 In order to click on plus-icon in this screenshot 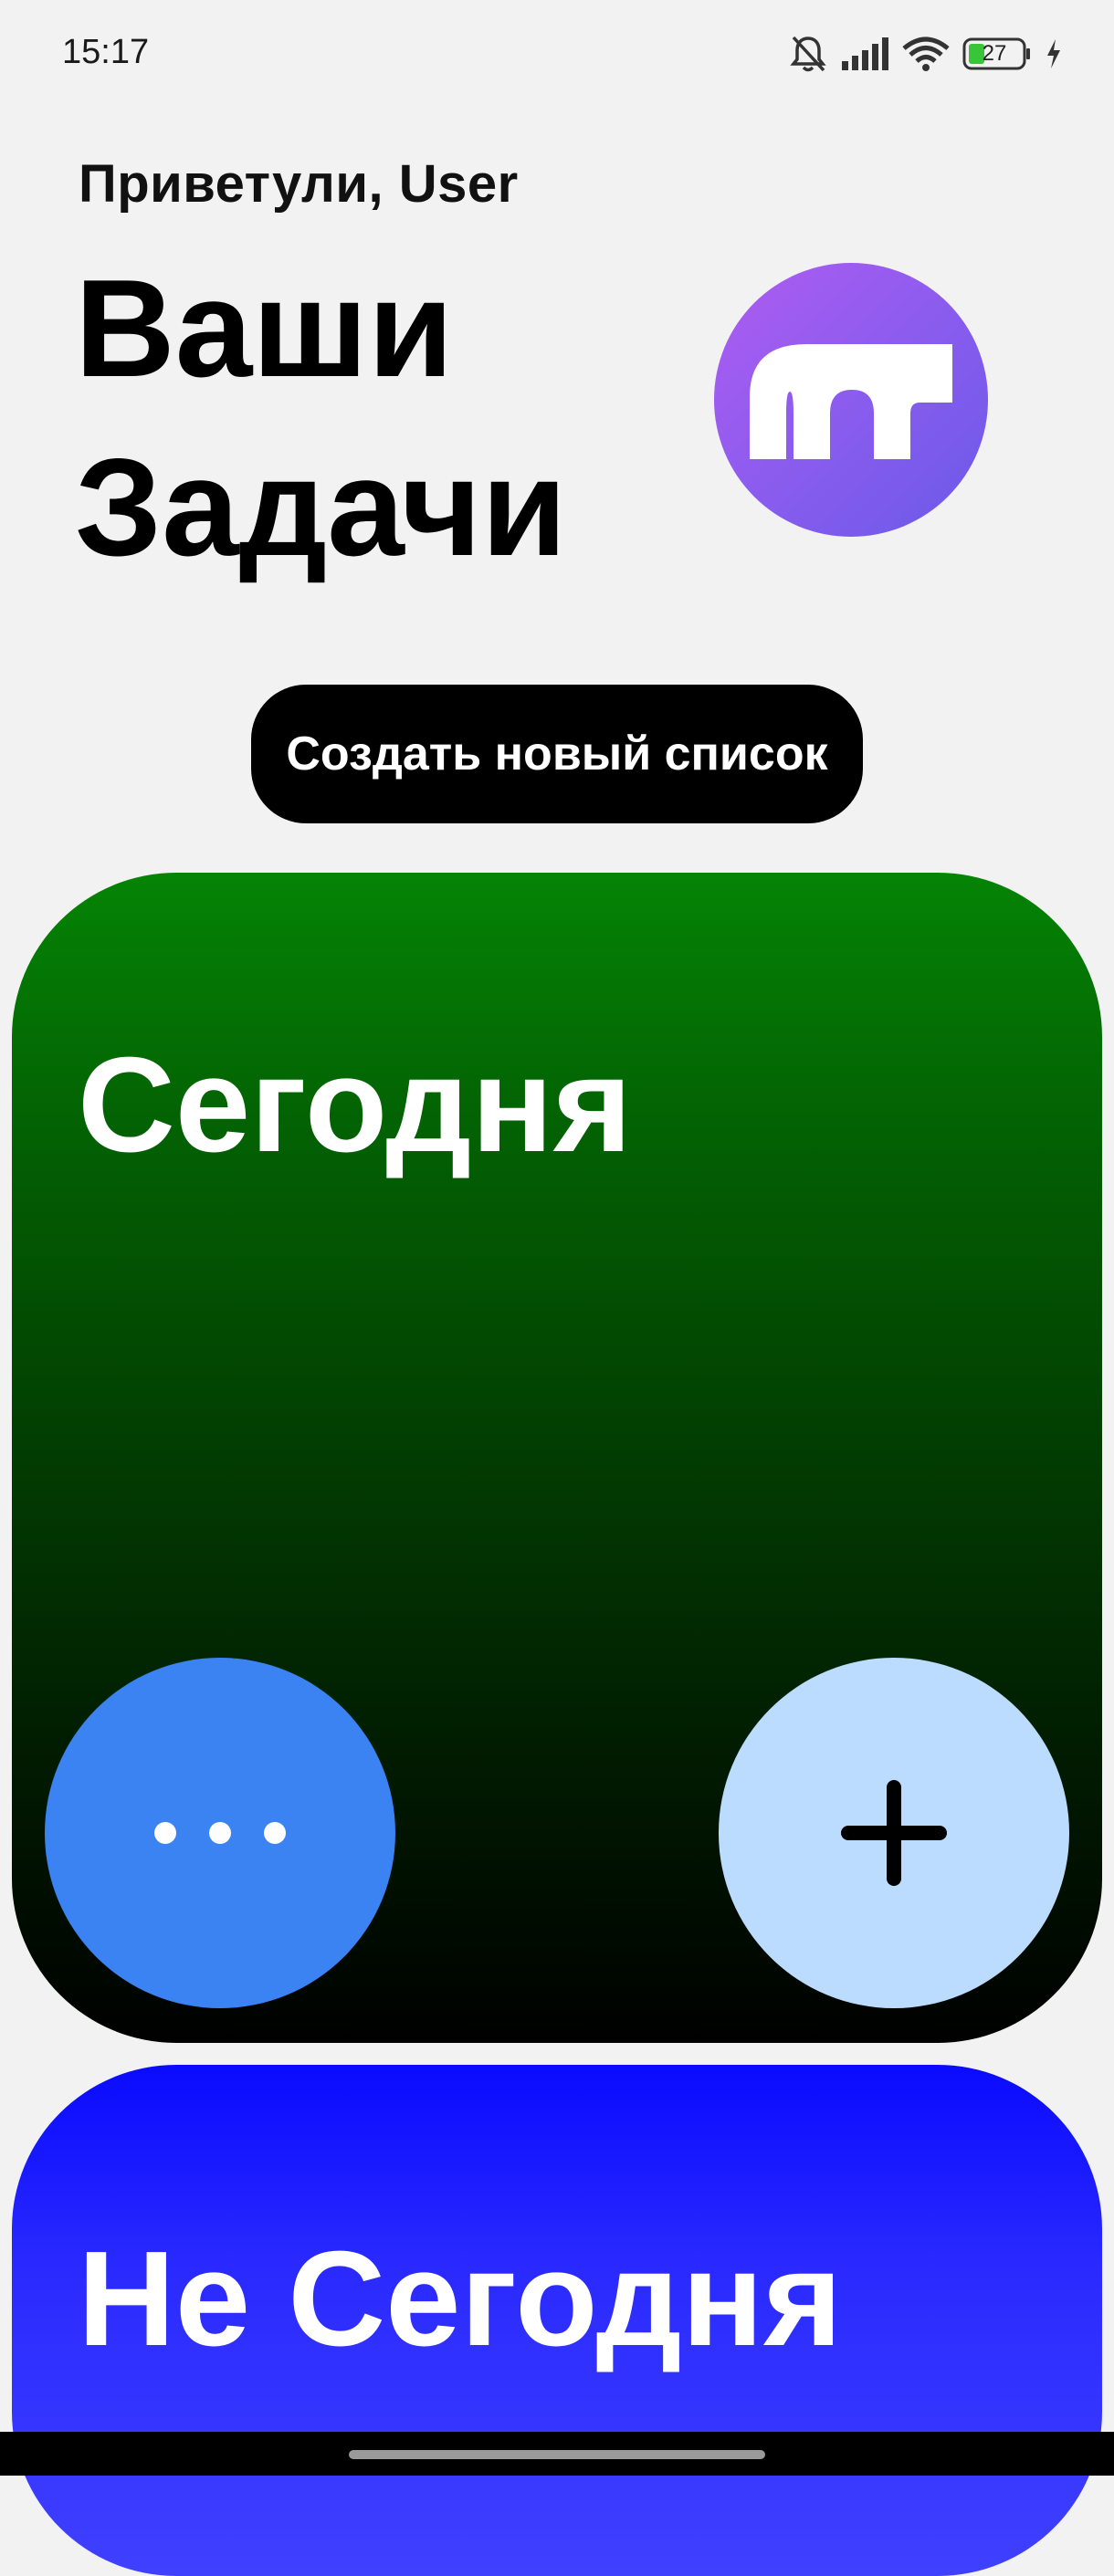, I will do `click(894, 1833)`.